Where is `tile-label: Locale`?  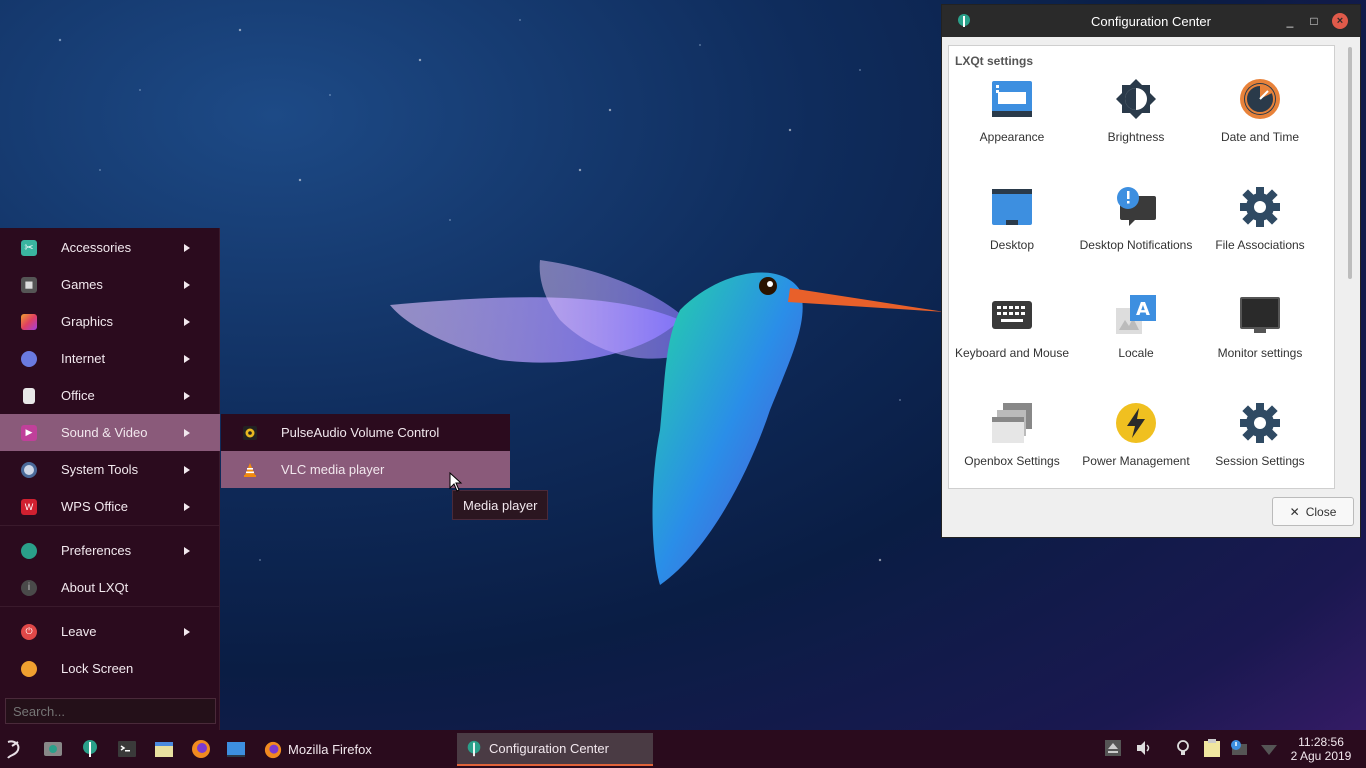
tile-label: Locale is located at coordinates (1136, 353).